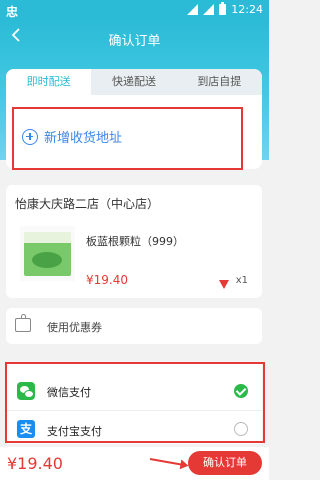  I want to click on battery-icon, so click(223, 8).